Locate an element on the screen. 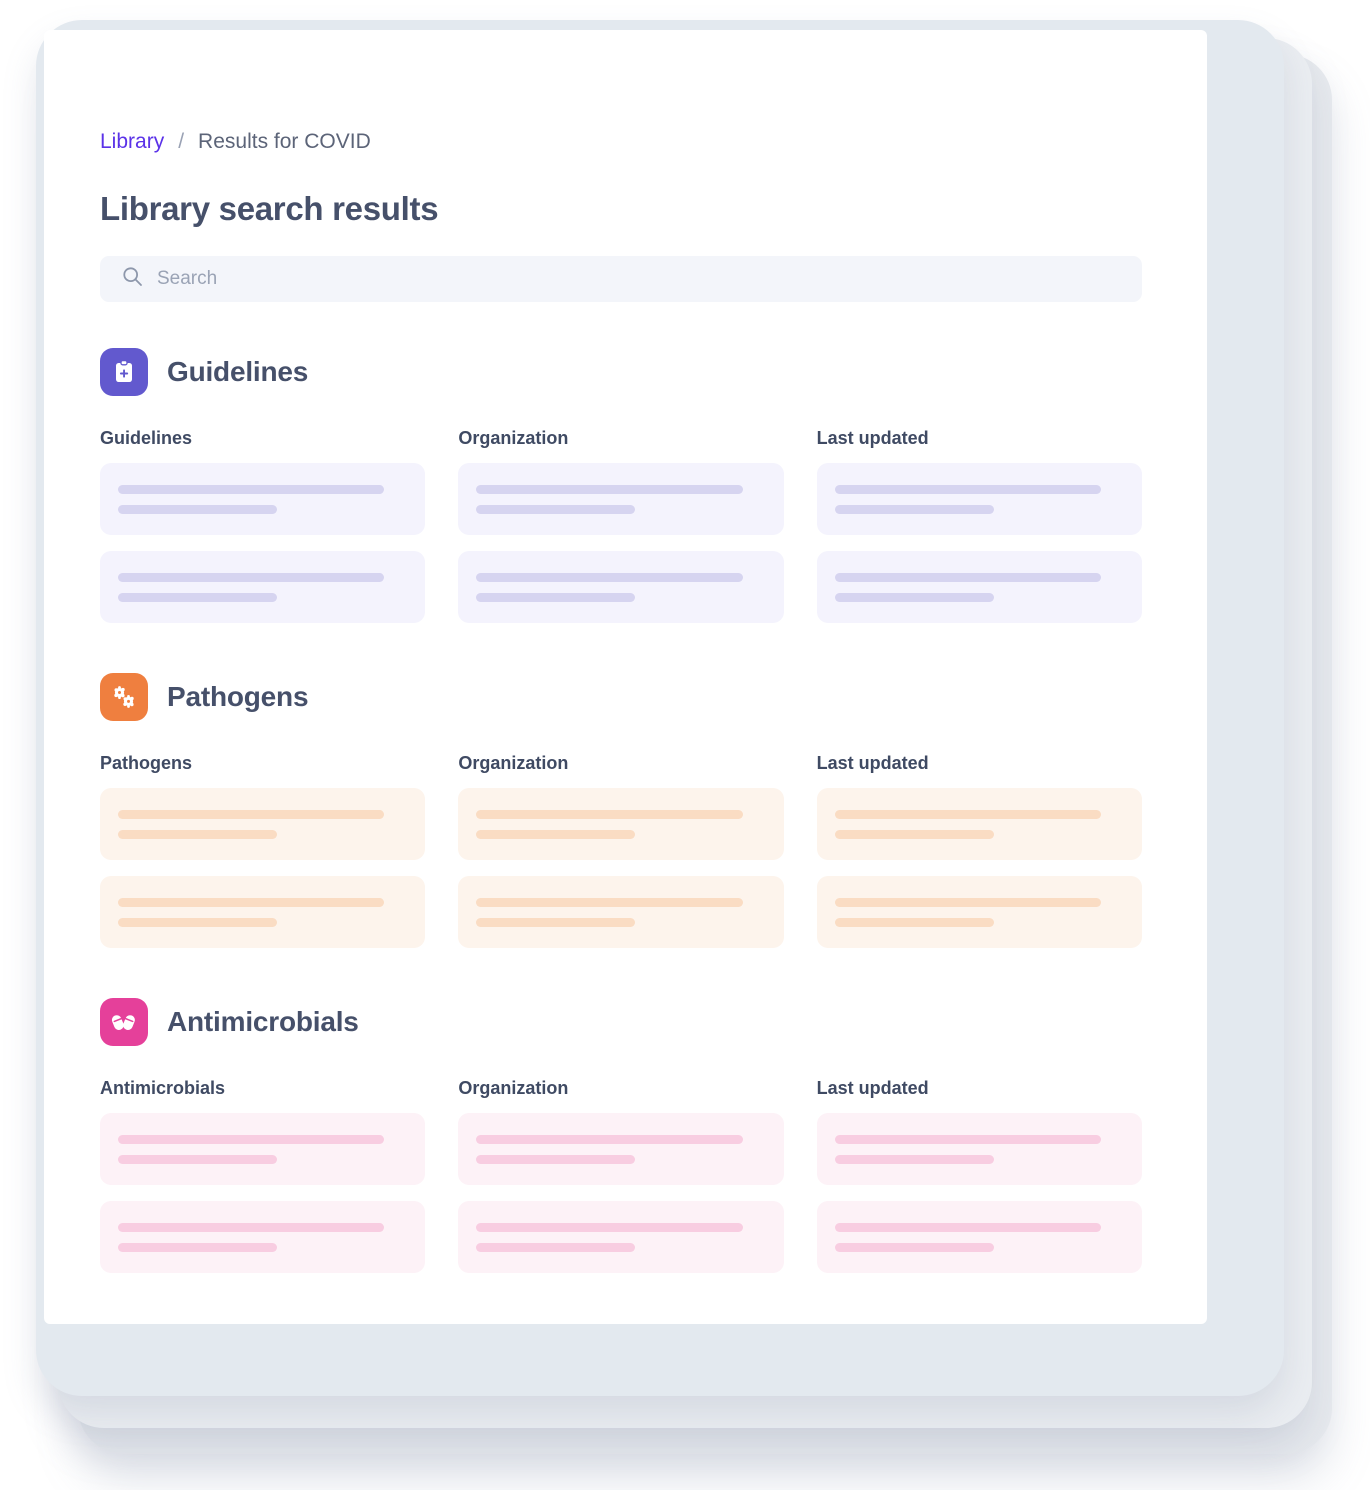 The height and width of the screenshot is (1490, 1370). search-bar is located at coordinates (621, 279).